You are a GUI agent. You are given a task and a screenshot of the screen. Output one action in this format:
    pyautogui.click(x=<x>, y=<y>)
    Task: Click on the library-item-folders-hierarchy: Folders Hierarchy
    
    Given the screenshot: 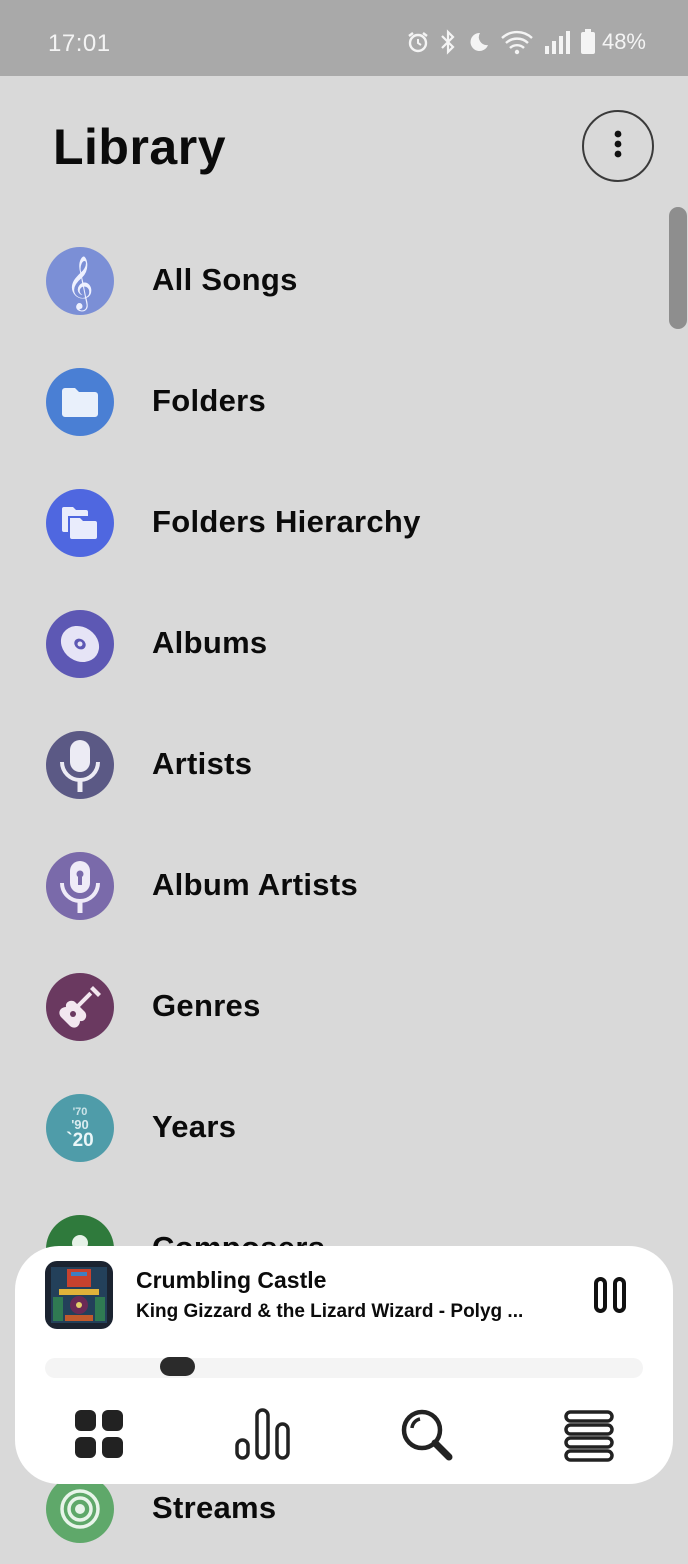 What is the action you would take?
    pyautogui.click(x=330, y=523)
    